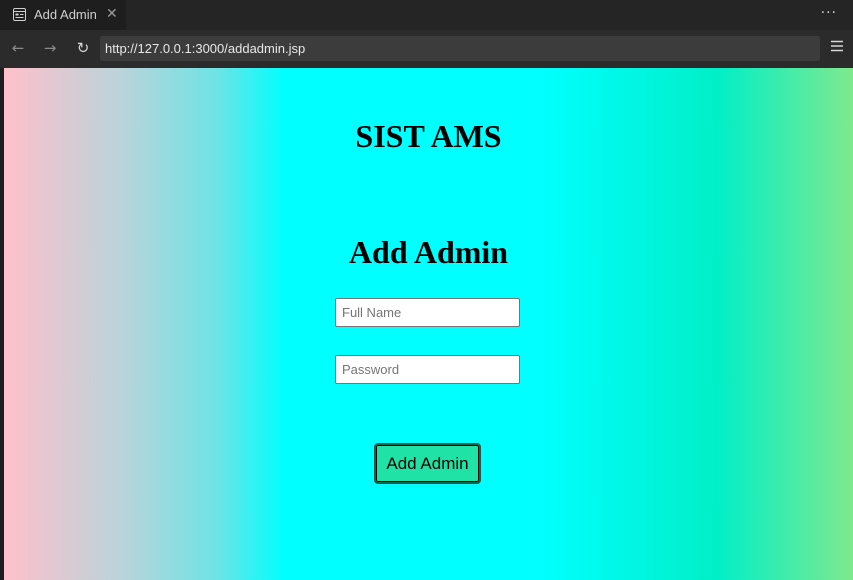 Image resolution: width=853 pixels, height=580 pixels. Describe the element at coordinates (205, 48) in the screenshot. I see `url-text: http://127.0.0.1:3000/addadmin.jsp` at that location.